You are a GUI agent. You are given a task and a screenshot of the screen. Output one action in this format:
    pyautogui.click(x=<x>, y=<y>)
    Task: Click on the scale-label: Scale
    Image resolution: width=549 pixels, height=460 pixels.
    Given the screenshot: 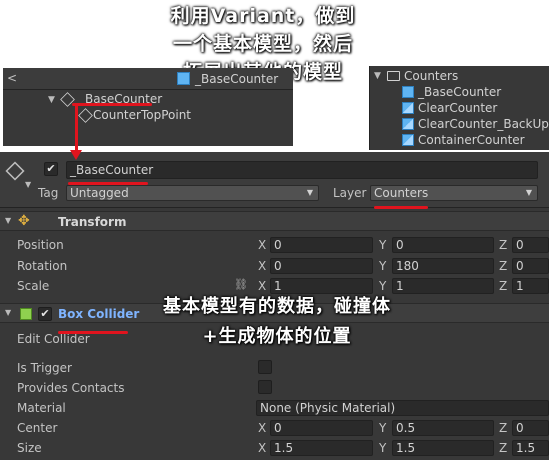 What is the action you would take?
    pyautogui.click(x=33, y=286)
    